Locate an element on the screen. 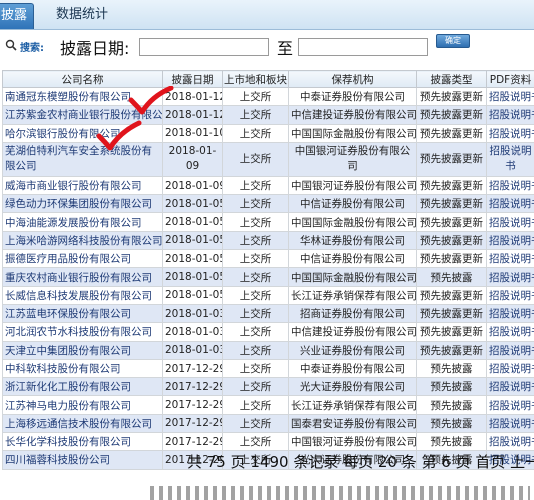 Image resolution: width=534 pixels, height=500 pixels. company-cell: 江苏神马电力股份有限公司 is located at coordinates (82, 405).